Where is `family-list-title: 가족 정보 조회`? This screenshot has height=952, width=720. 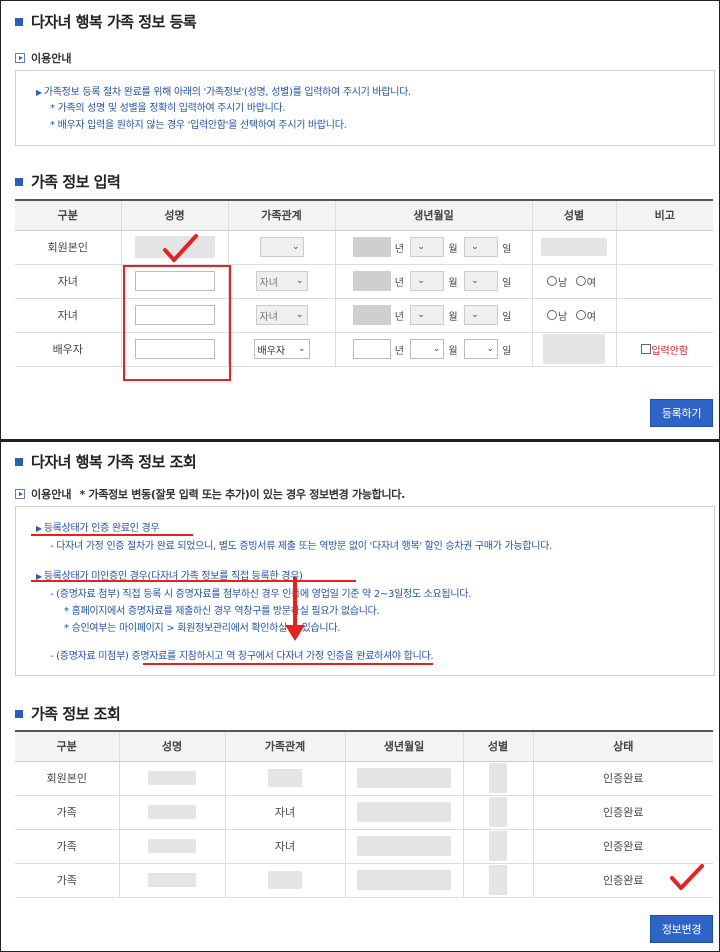 family-list-title: 가족 정보 조회 is located at coordinates (68, 713).